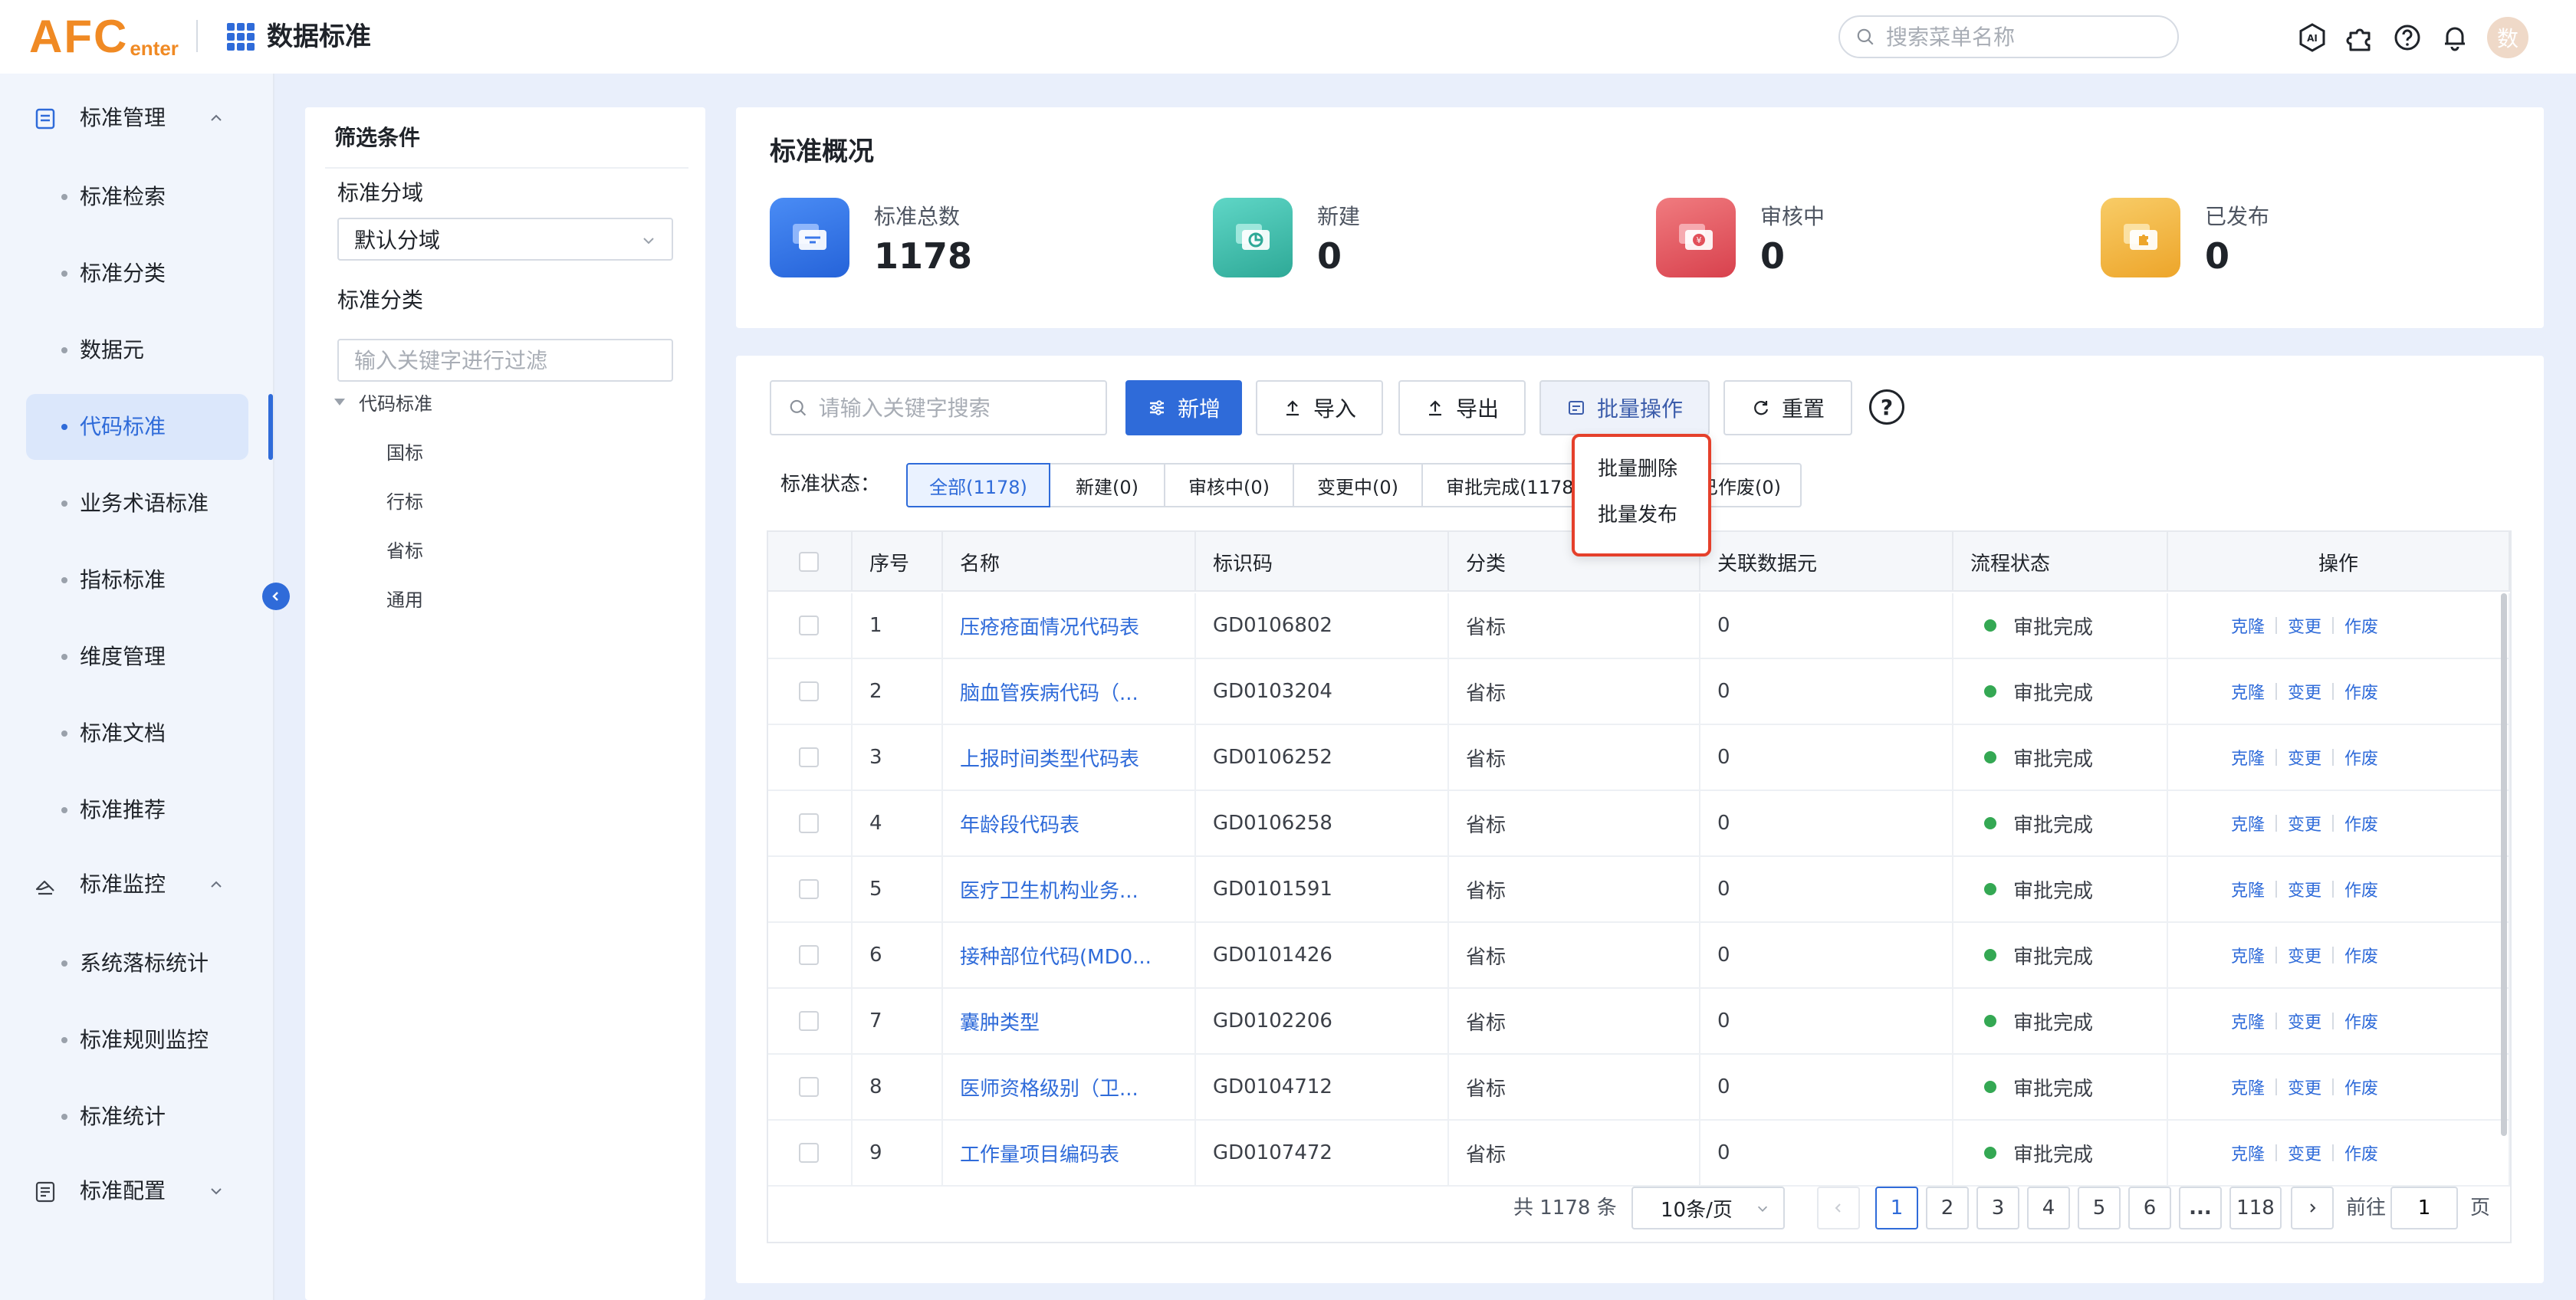 Image resolution: width=2576 pixels, height=1300 pixels. Describe the element at coordinates (2504, 864) in the screenshot. I see `table-scrollbar` at that location.